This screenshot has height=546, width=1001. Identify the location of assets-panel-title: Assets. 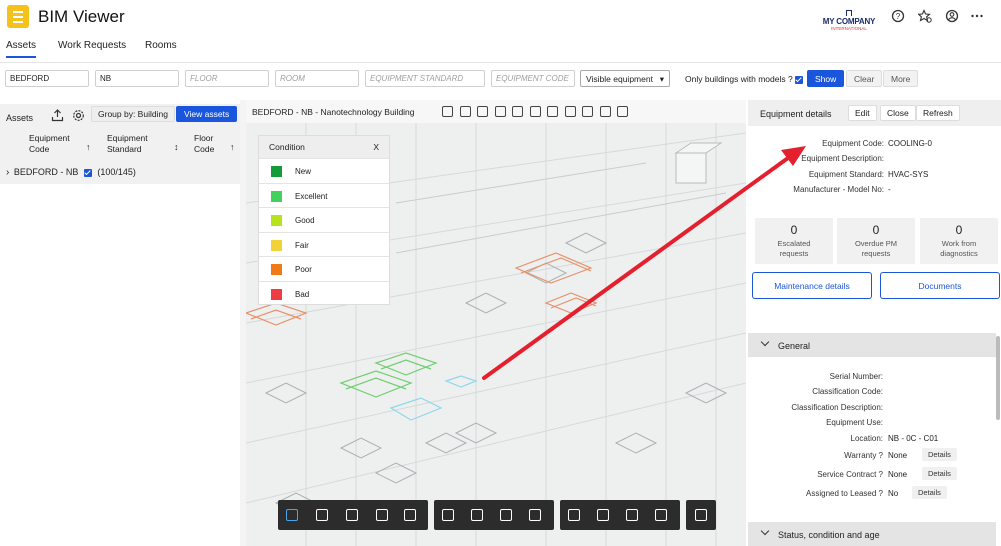
(20, 118).